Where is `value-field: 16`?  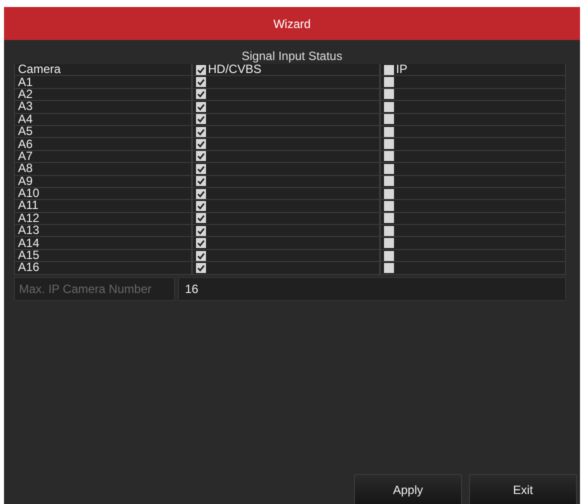 value-field: 16 is located at coordinates (372, 288).